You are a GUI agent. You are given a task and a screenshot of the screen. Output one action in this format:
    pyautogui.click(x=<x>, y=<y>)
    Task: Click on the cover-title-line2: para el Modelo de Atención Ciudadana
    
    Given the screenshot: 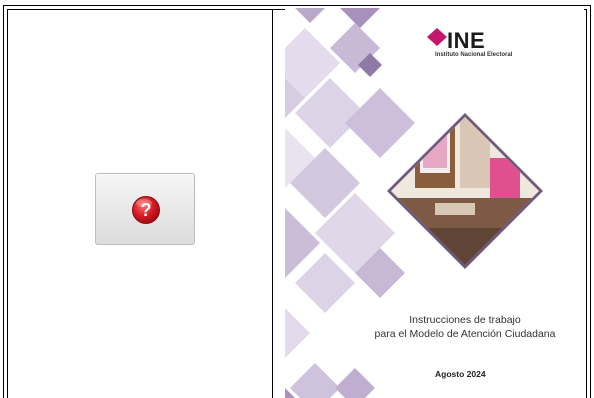 What is the action you would take?
    pyautogui.click(x=465, y=334)
    